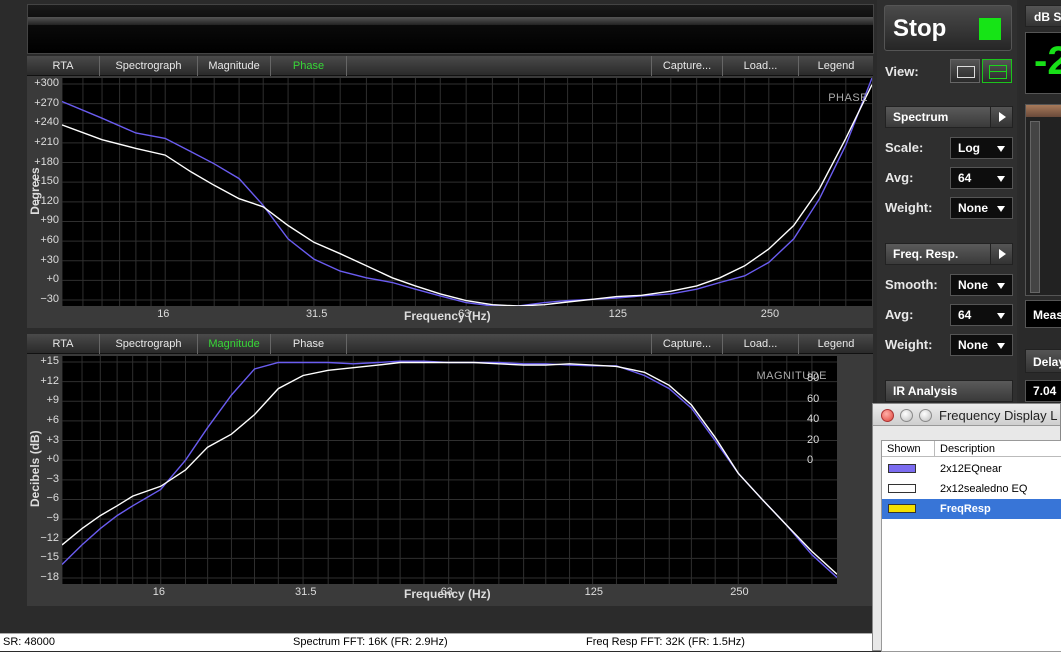 This screenshot has width=1061, height=652. I want to click on window-title-bar: Frequency Display L, so click(966, 415).